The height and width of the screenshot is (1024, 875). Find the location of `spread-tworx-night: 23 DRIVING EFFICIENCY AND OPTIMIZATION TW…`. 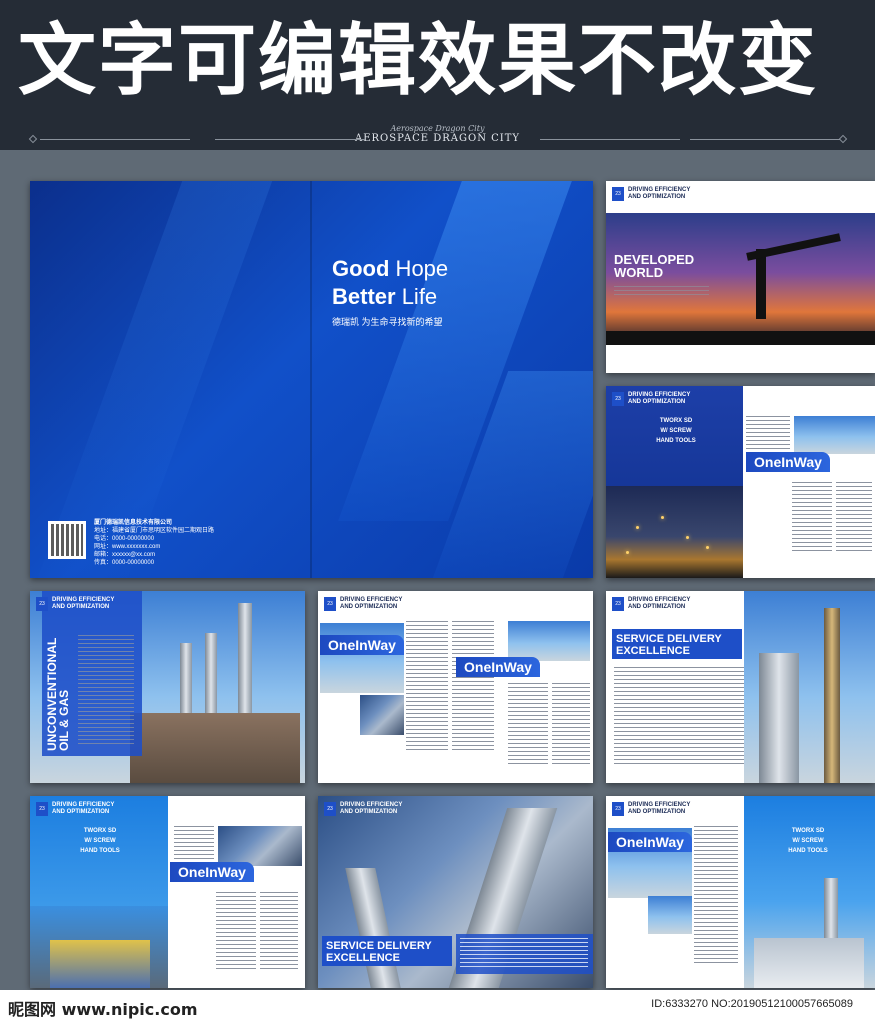

spread-tworx-night: 23 DRIVING EFFICIENCY AND OPTIMIZATION TW… is located at coordinates (740, 482).